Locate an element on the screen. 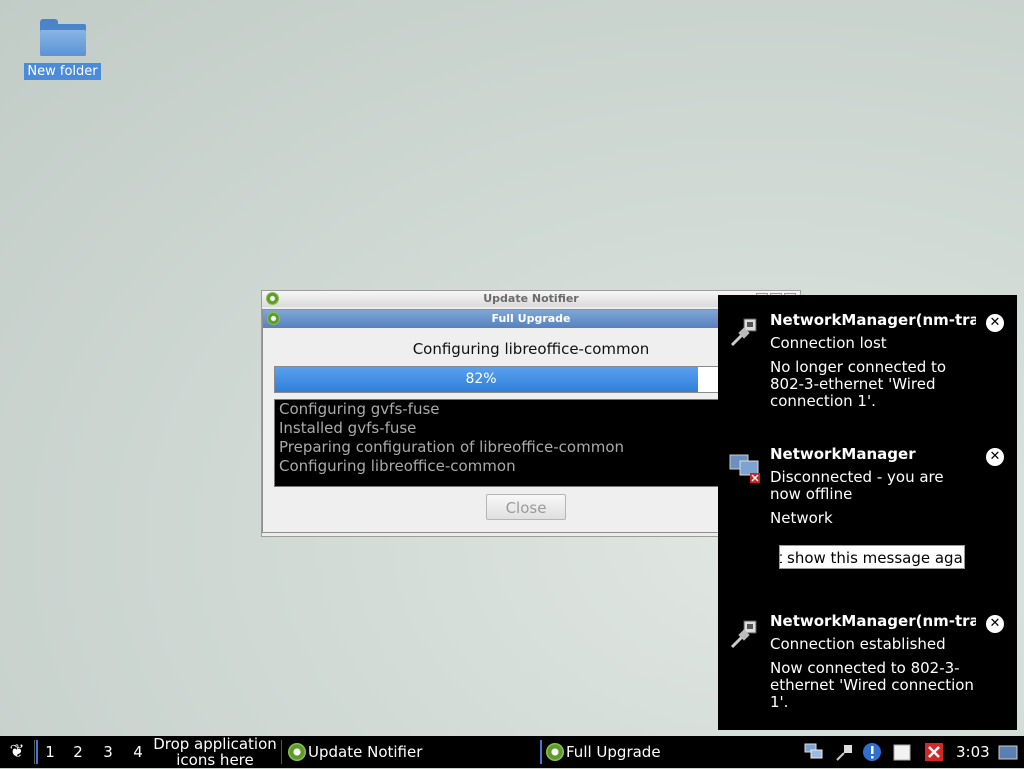 This screenshot has height=769, width=1024. clock: 3:03 is located at coordinates (973, 752).